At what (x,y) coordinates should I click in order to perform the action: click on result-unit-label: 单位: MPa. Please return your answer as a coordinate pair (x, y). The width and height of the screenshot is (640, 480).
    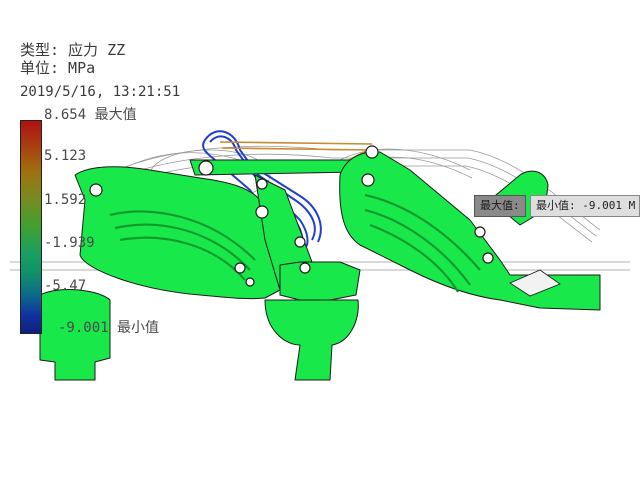
    Looking at the image, I should click on (58, 68).